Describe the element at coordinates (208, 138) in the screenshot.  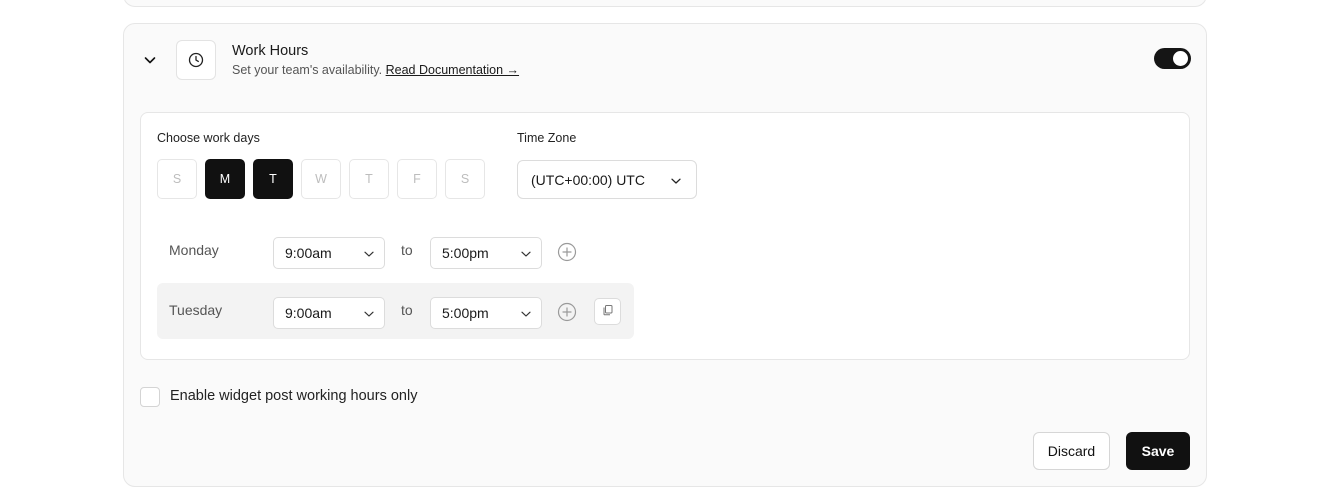
I see `work-days-label: Choose work days` at that location.